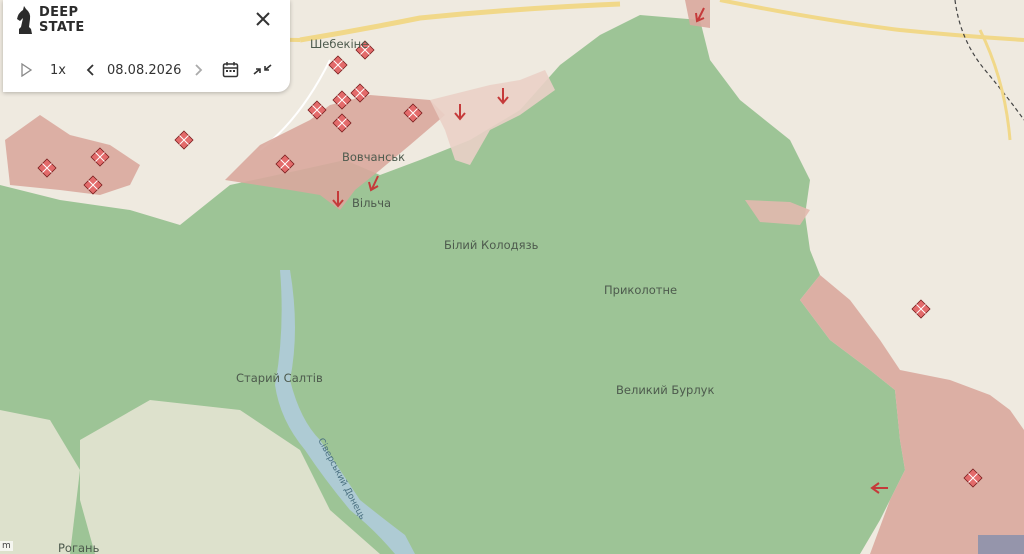  Describe the element at coordinates (146, 46) in the screenshot. I see `timeline-panel: DEEP STATE 1x 08.08.2026` at that location.